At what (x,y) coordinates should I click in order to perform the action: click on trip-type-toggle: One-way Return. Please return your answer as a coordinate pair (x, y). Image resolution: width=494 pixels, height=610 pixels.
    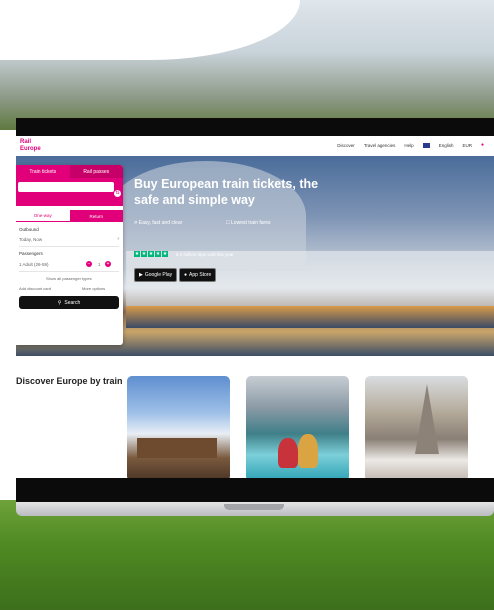
    Looking at the image, I should click on (69, 216).